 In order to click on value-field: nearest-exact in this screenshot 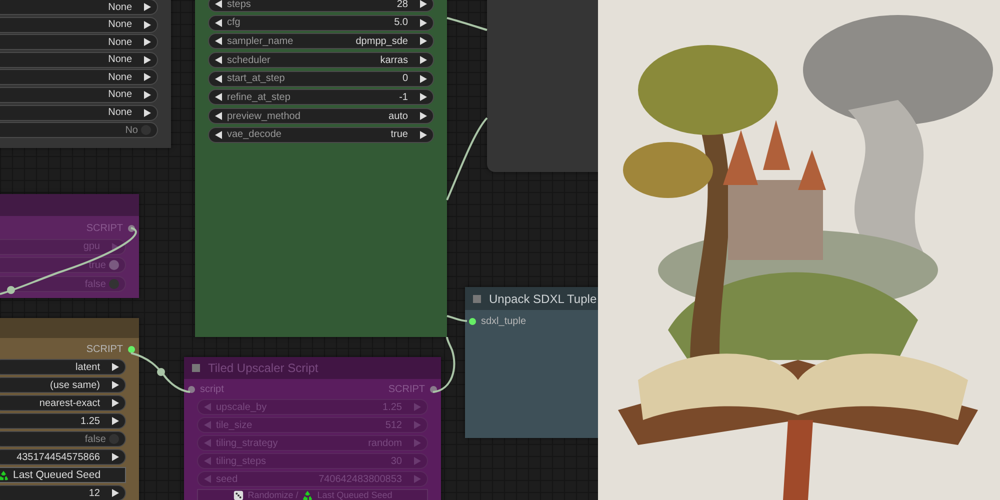, I will do `click(63, 403)`.